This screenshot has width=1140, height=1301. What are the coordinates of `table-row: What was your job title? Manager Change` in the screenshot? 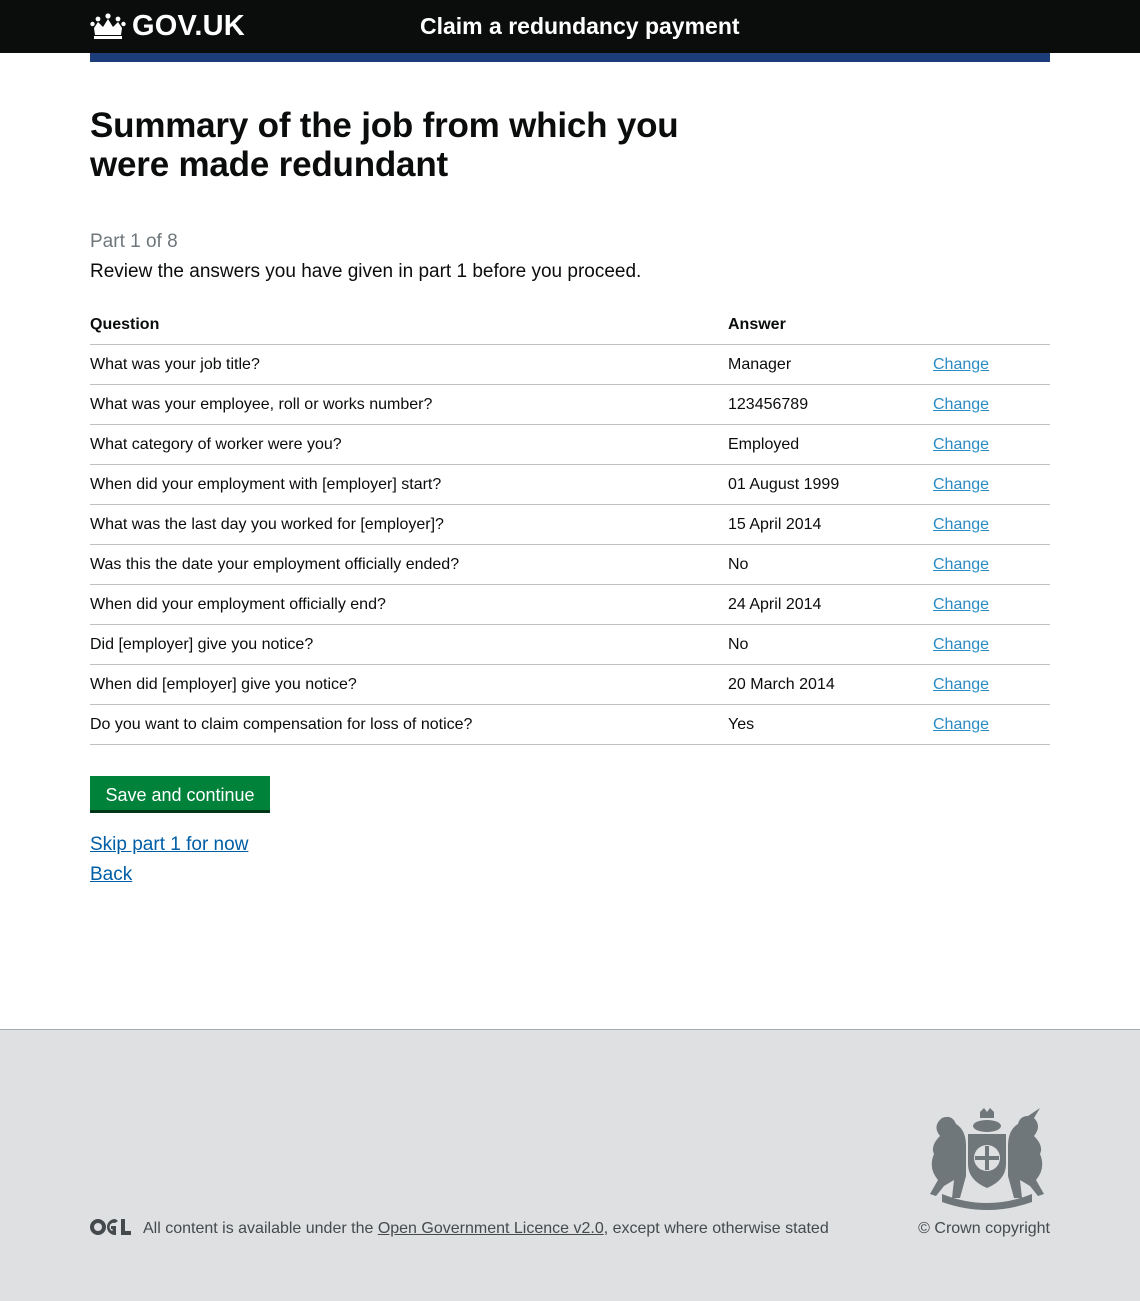 It's located at (570, 364).